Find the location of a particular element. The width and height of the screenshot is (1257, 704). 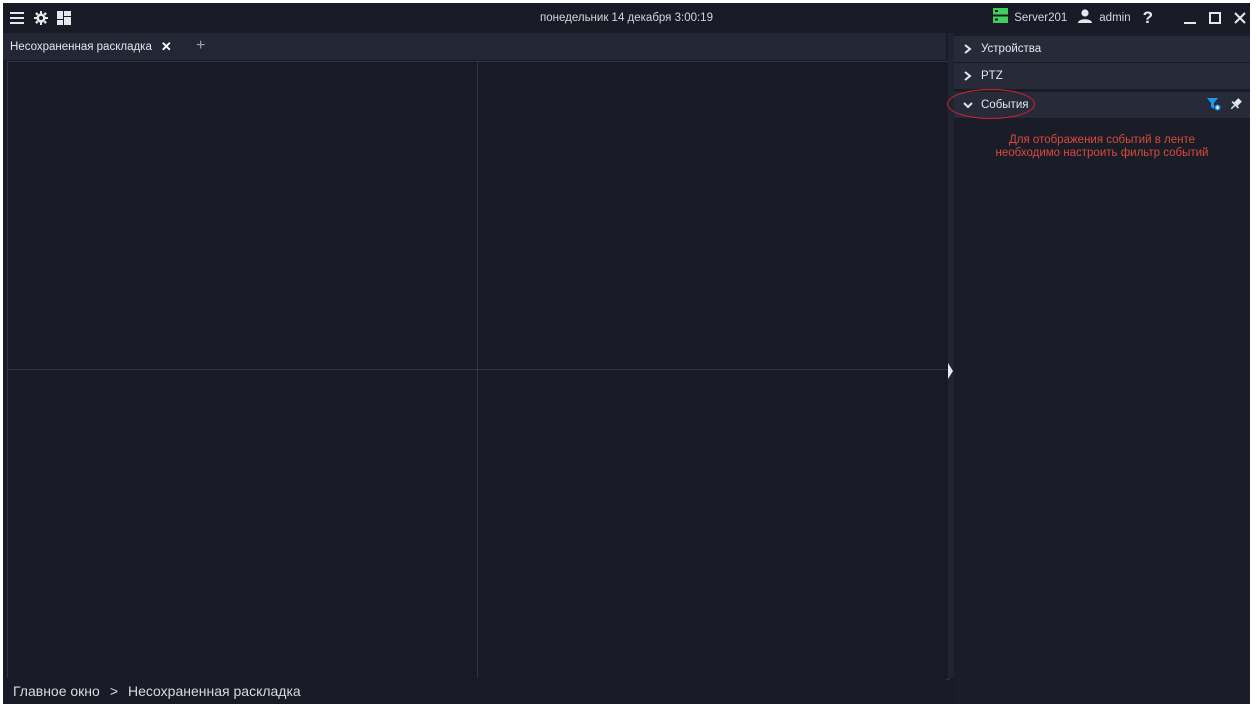

minimize-icon is located at coordinates (1190, 18).